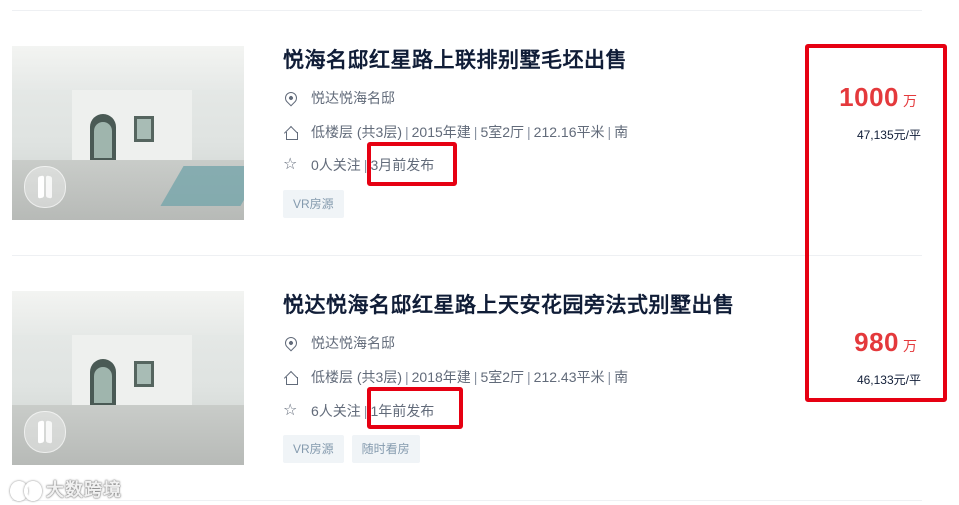  I want to click on total-price: 1000 万, so click(817, 97).